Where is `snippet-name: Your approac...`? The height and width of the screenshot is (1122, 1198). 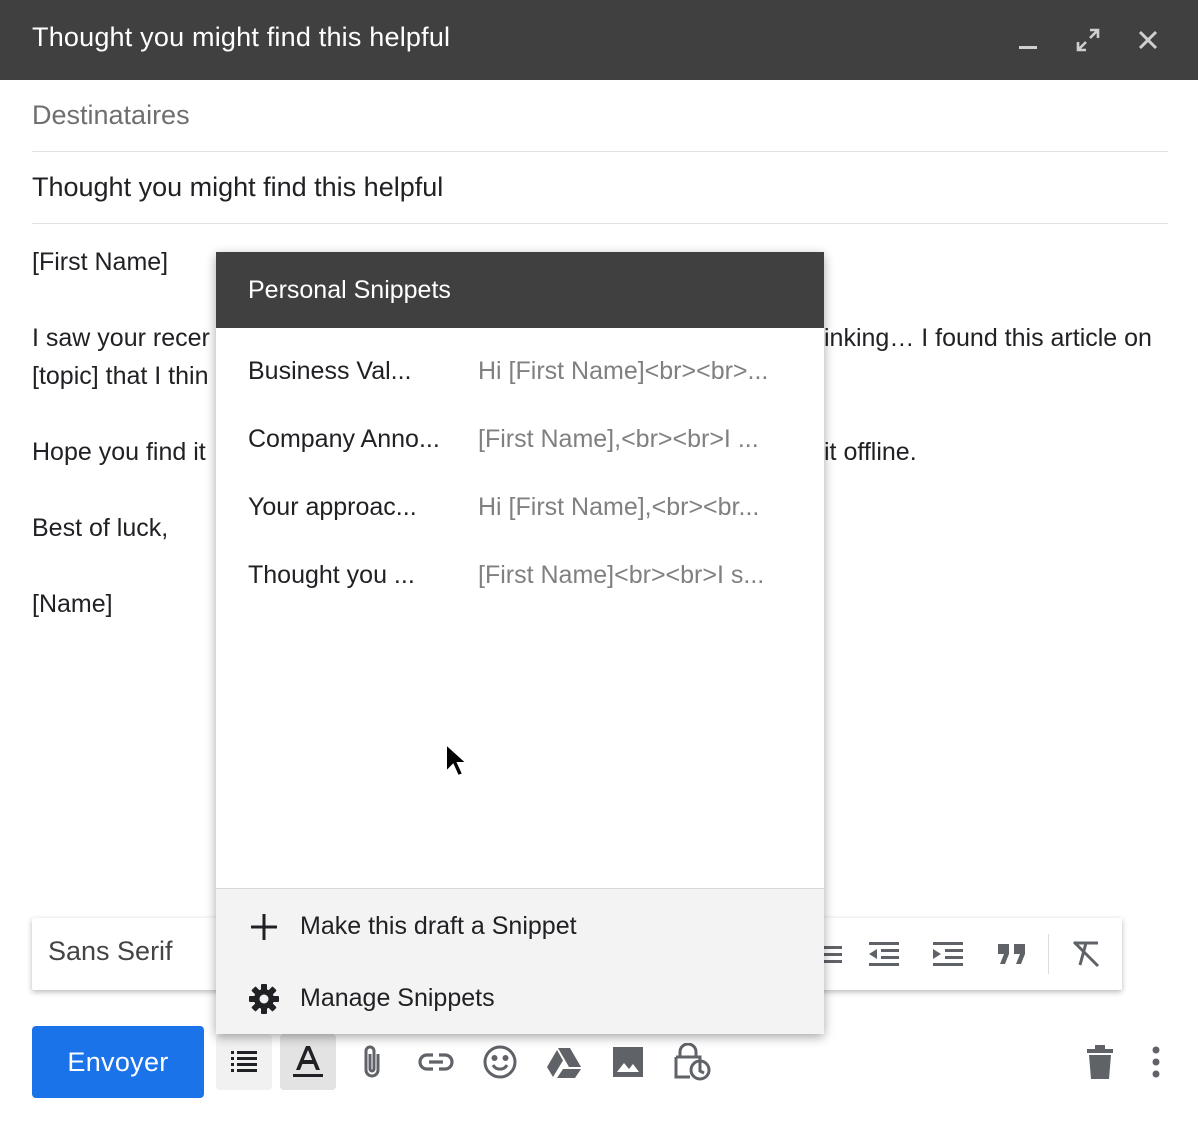
snippet-name: Your approac... is located at coordinates (332, 507).